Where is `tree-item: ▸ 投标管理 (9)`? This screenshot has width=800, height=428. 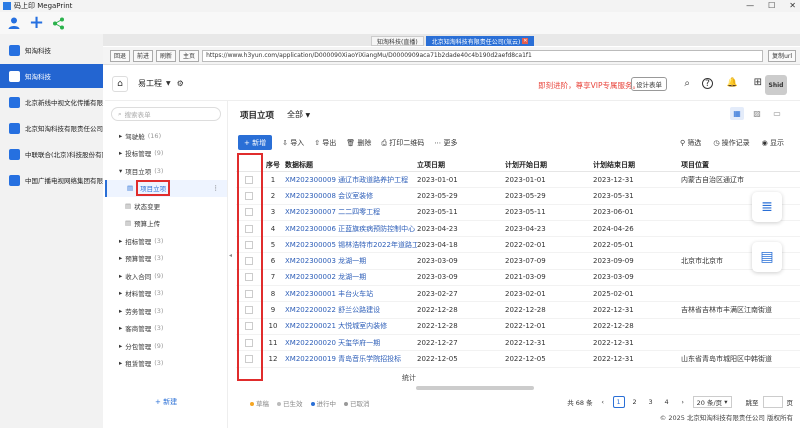 tree-item: ▸ 投标管理 (9) is located at coordinates (166, 154).